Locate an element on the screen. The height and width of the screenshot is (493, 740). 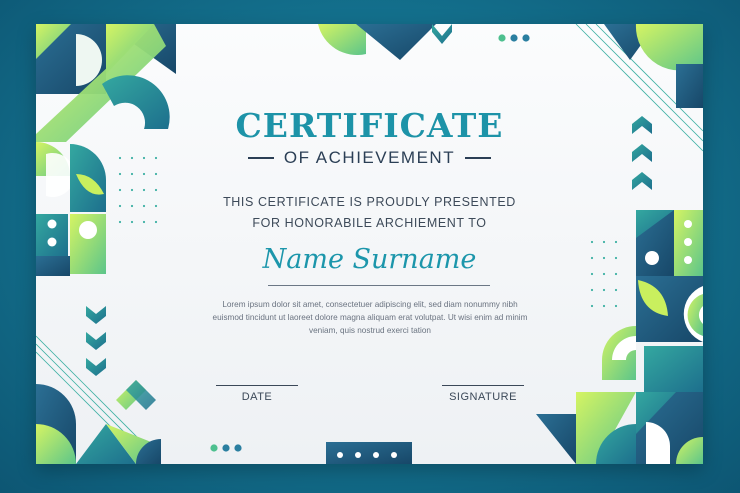
presented-line-2: FOR HONORABILE ARCHIEMENT TO is located at coordinates (369, 223).